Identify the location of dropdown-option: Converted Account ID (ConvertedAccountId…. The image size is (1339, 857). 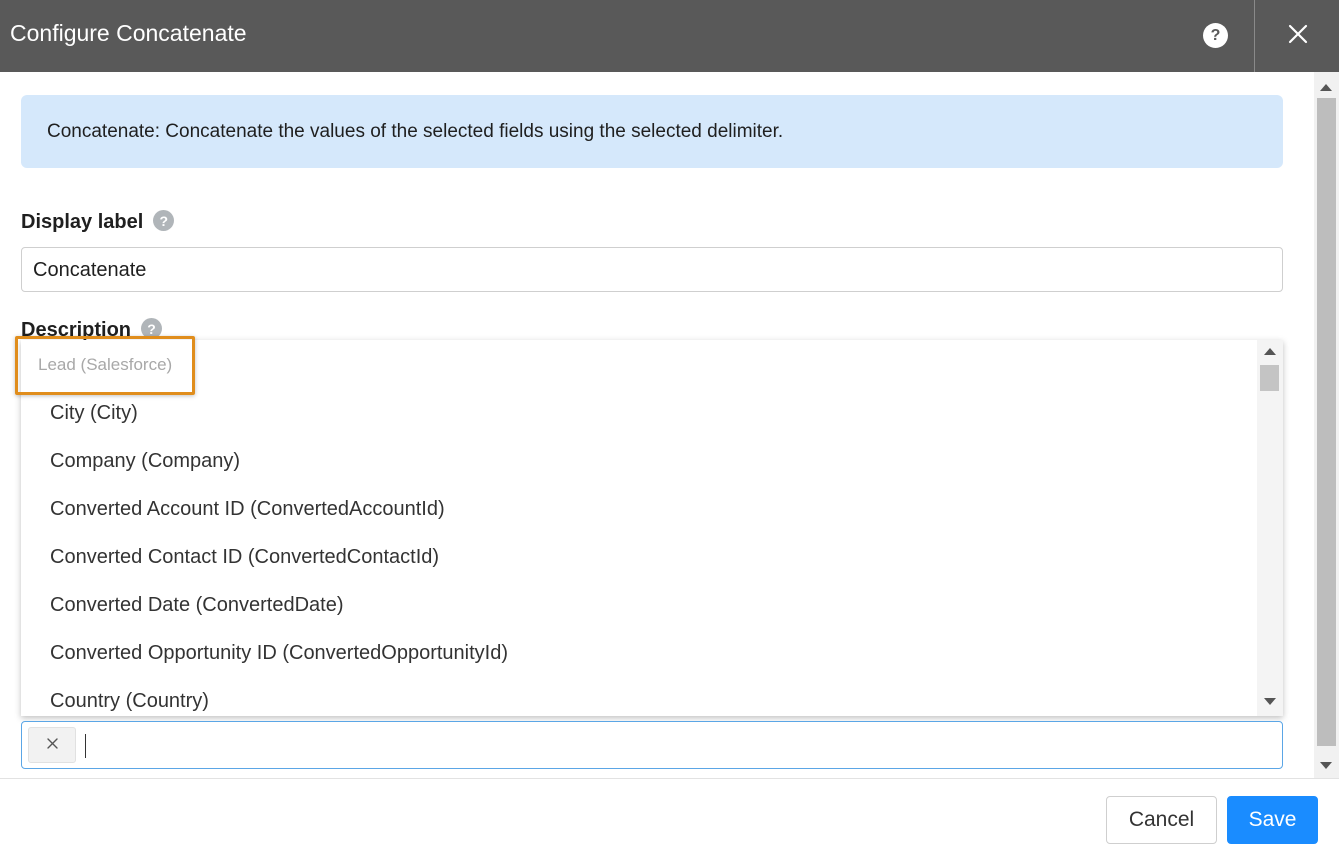
(247, 509).